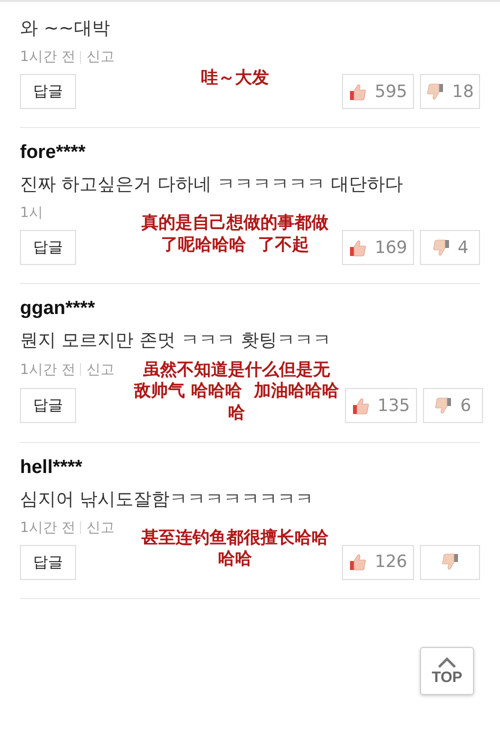 The height and width of the screenshot is (736, 500). What do you see at coordinates (235, 549) in the screenshot?
I see `translation-caption: 甚至连钓鱼都很擅长哈哈 哈哈` at bounding box center [235, 549].